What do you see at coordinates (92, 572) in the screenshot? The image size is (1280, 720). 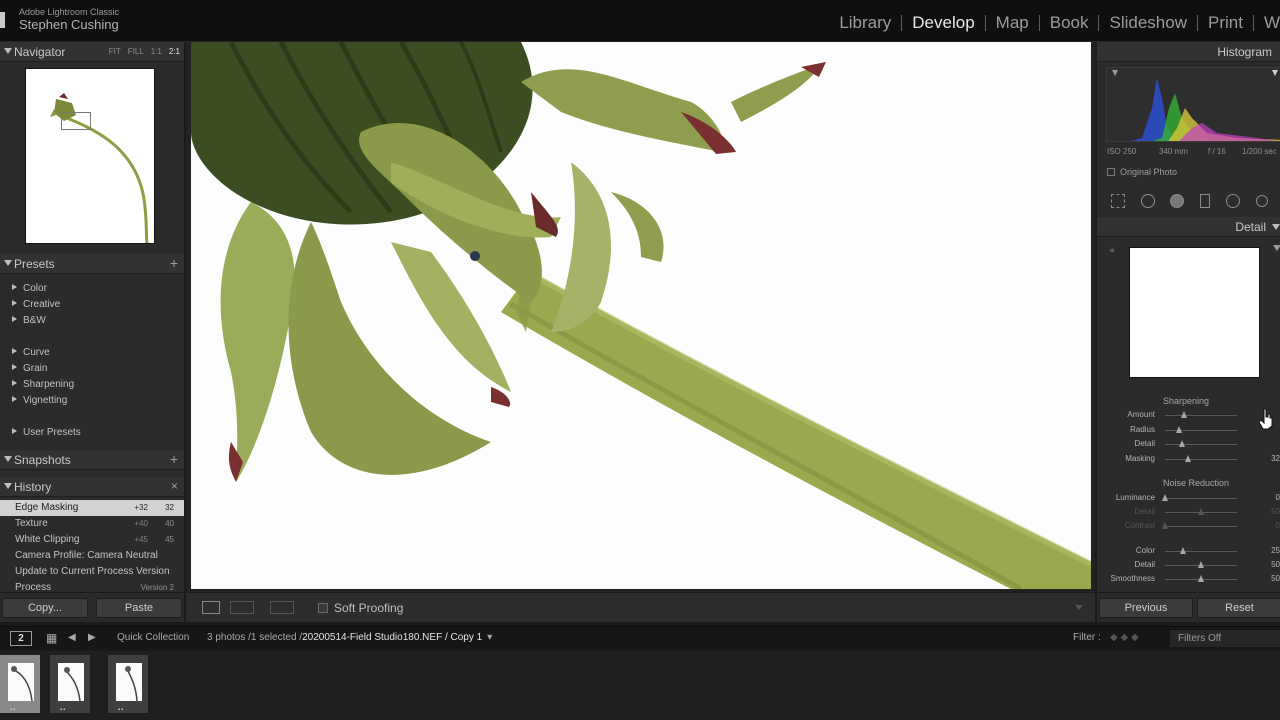 I see `history-step-update-process: Update to Current Process Version` at bounding box center [92, 572].